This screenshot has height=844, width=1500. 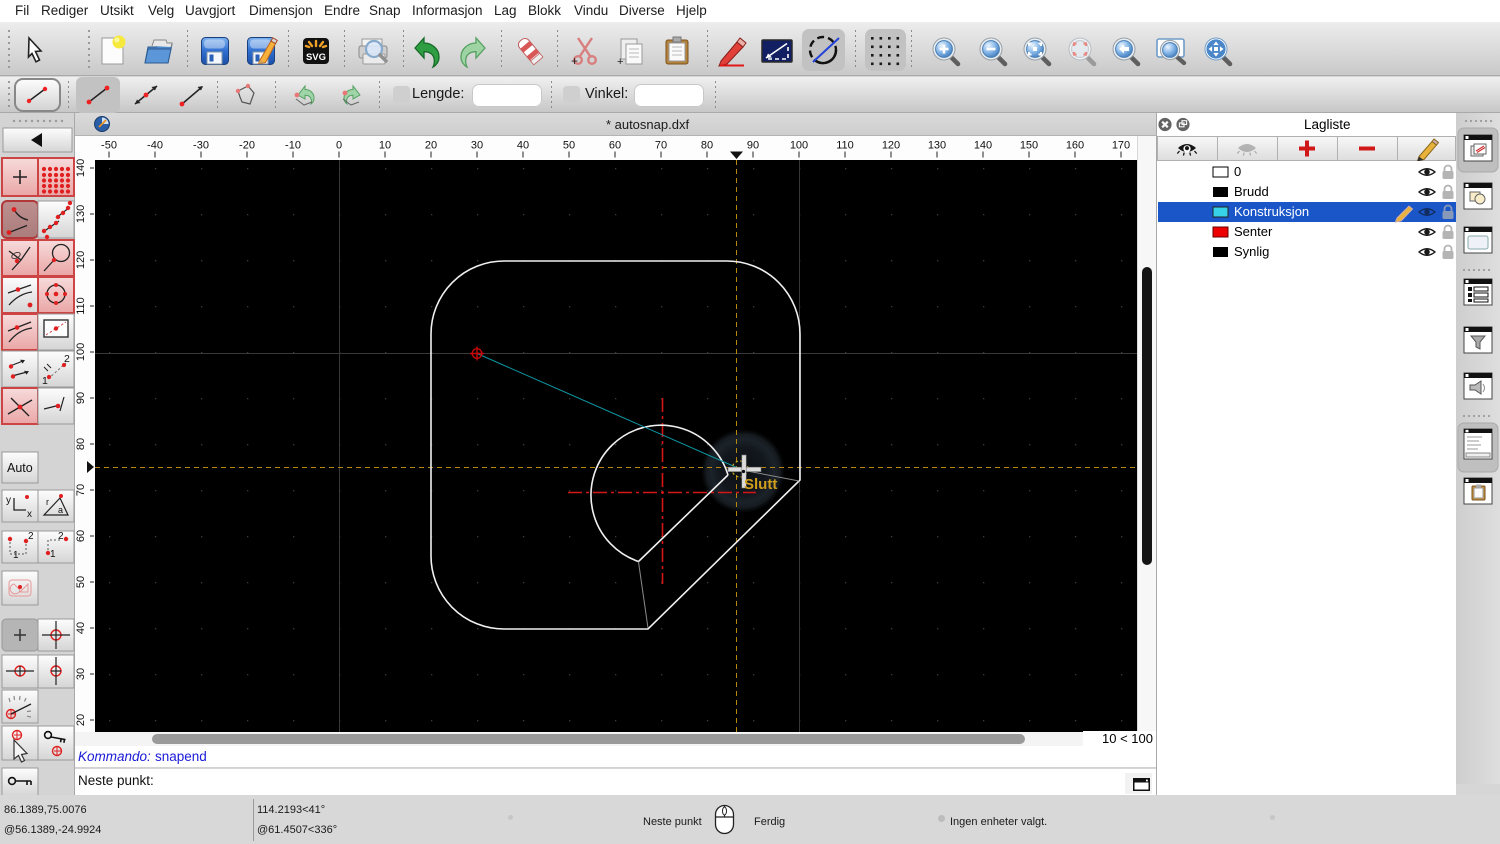 I want to click on svg-text: y, so click(x=8, y=500).